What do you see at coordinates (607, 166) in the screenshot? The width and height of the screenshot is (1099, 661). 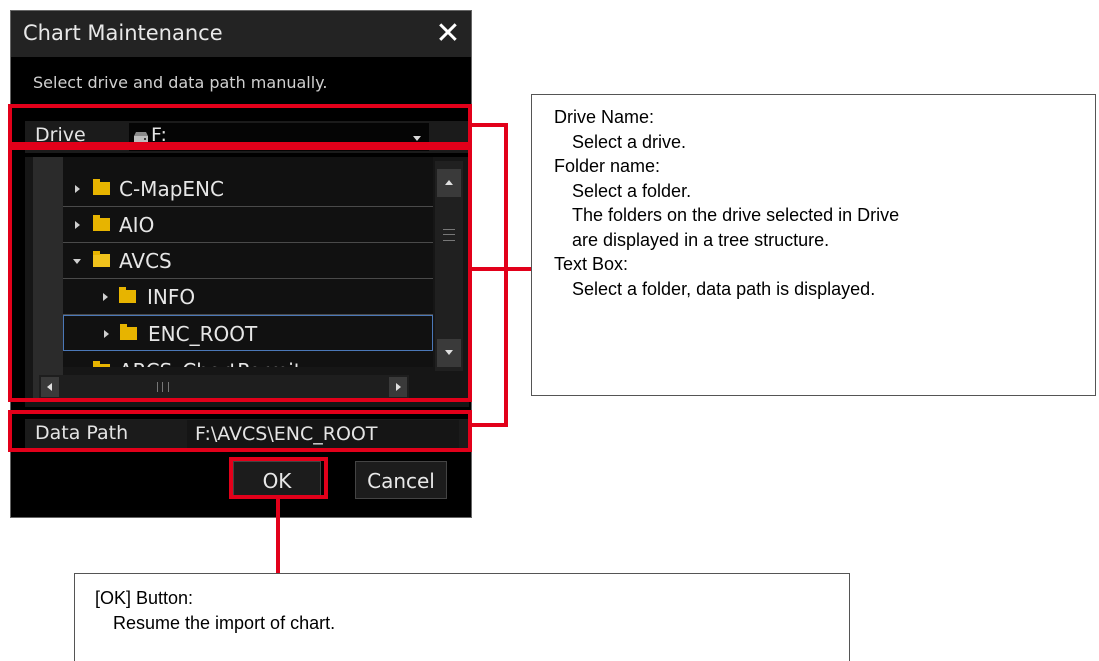 I see `callout-heading: Folder name:` at bounding box center [607, 166].